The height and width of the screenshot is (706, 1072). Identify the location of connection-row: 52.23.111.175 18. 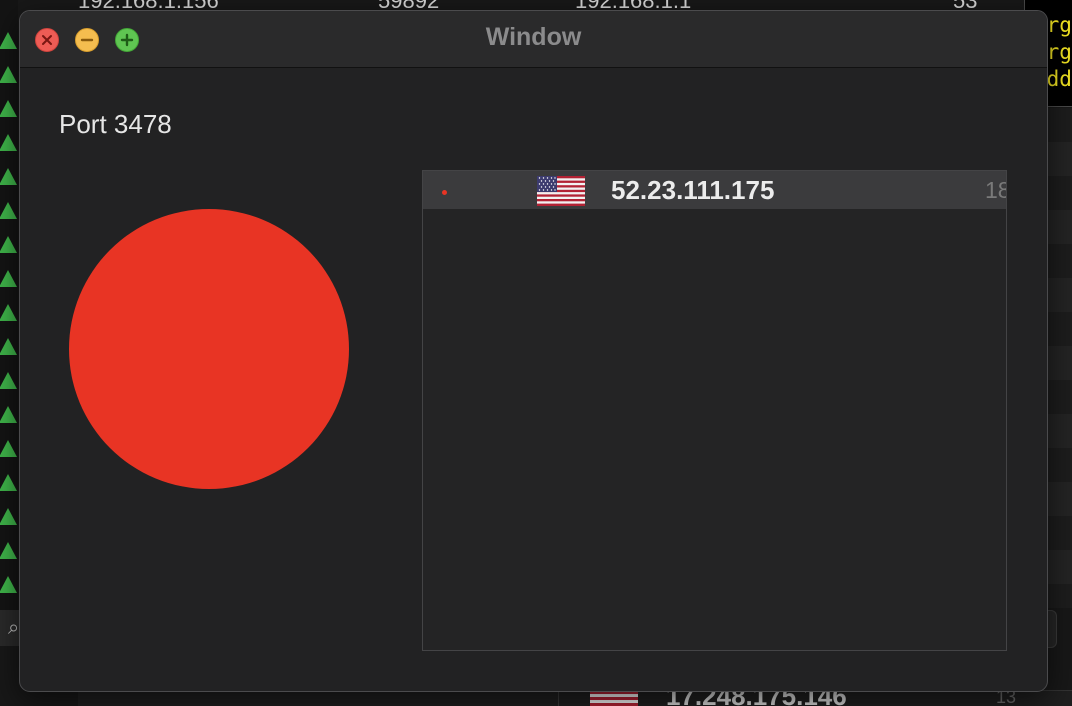
(714, 190).